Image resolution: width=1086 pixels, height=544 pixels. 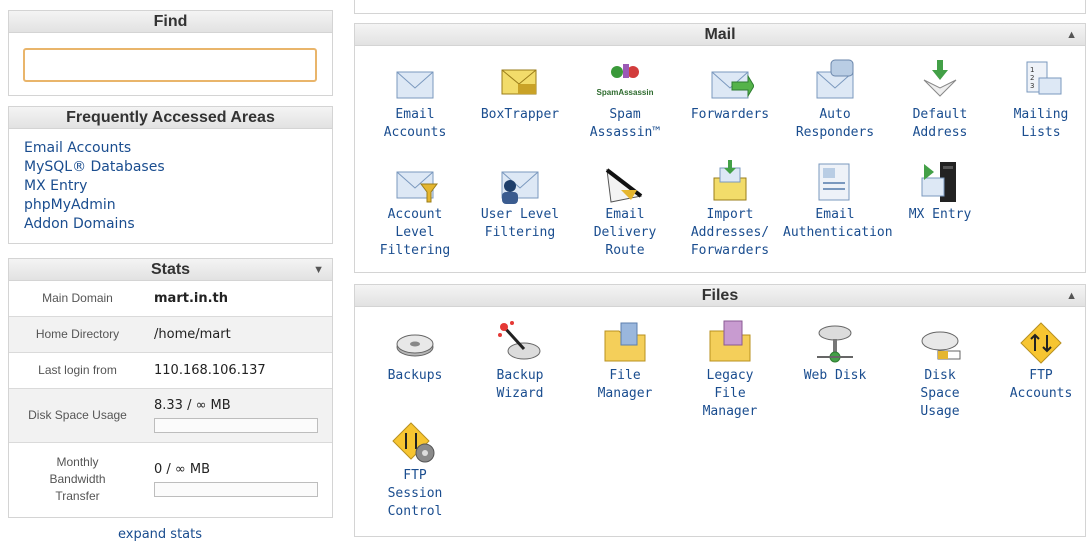 I want to click on files-item-backup-wizard: Backup Wizard, so click(x=520, y=361).